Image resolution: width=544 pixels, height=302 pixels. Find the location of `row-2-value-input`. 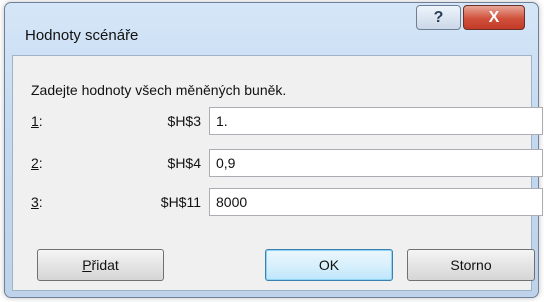

row-2-value-input is located at coordinates (376, 163).